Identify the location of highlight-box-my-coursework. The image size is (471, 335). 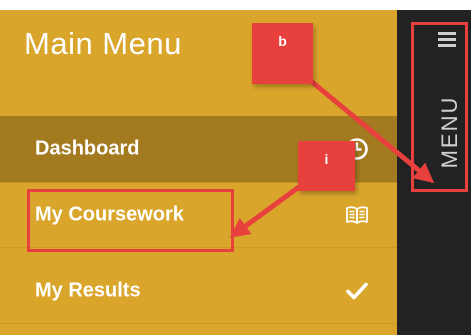
(130, 220).